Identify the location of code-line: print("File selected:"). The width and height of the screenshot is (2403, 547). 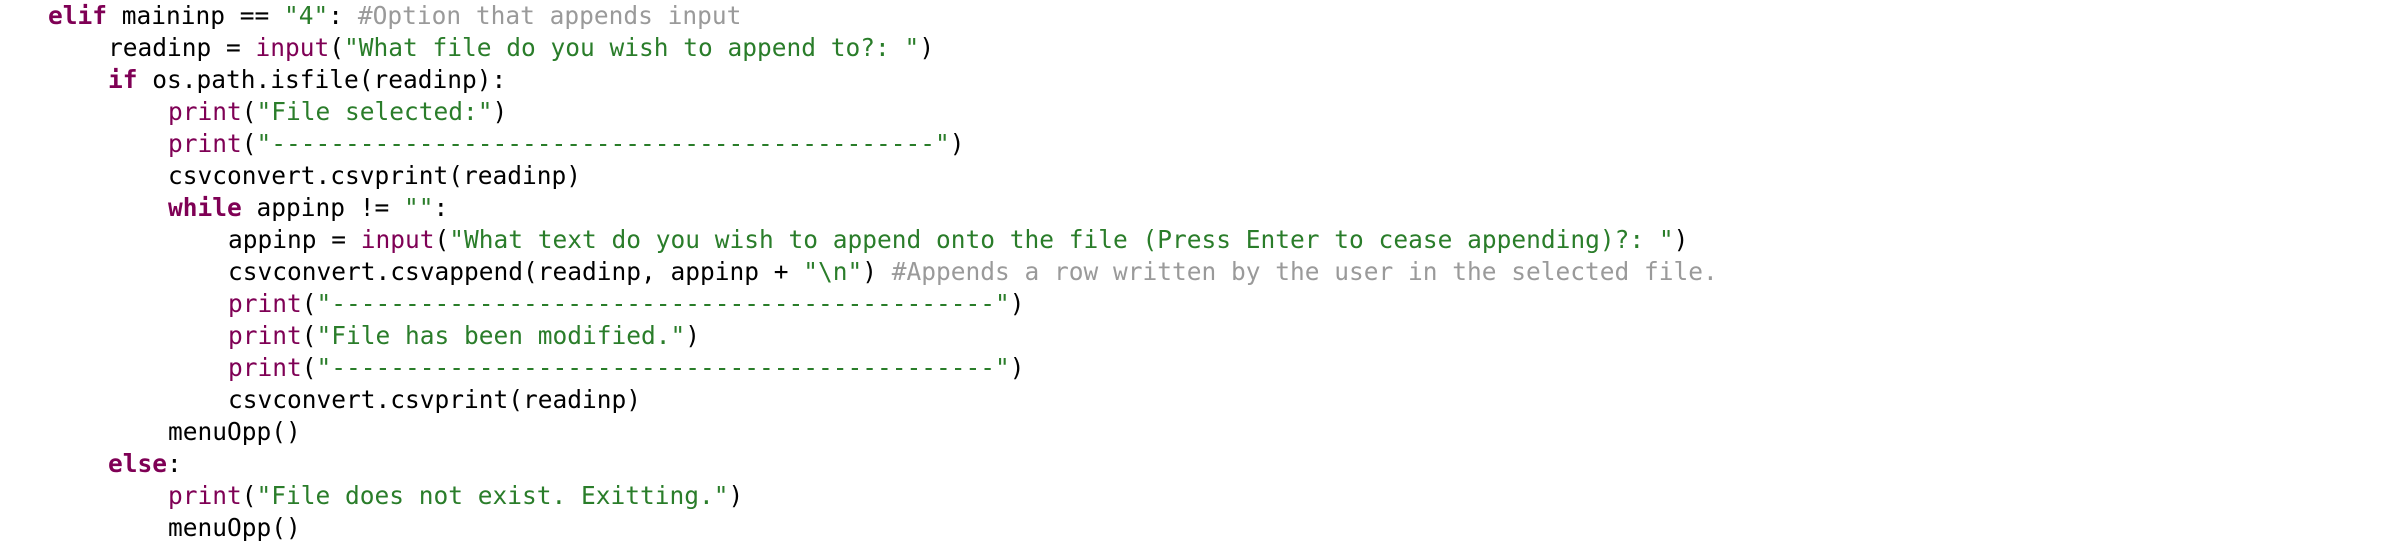
(337, 112).